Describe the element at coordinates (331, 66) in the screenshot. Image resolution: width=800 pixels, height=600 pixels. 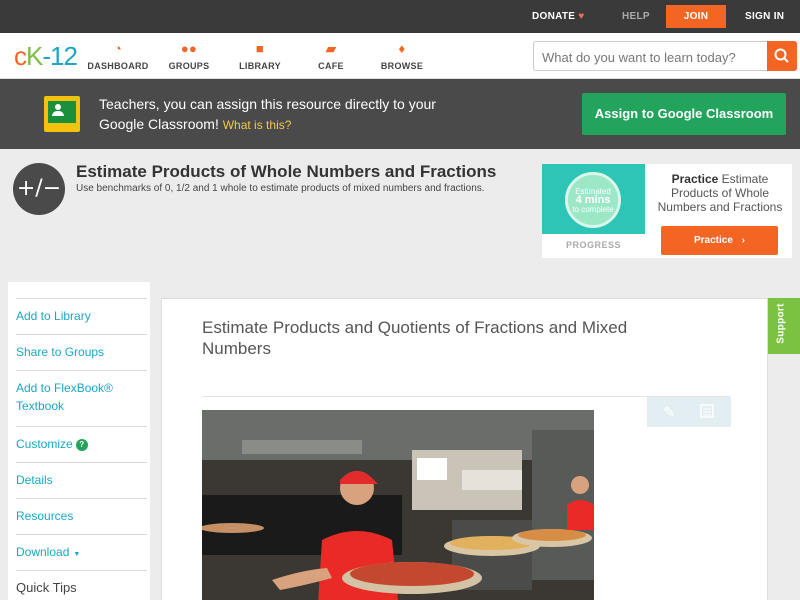
I see `nav-cafe-label: CAFE` at that location.